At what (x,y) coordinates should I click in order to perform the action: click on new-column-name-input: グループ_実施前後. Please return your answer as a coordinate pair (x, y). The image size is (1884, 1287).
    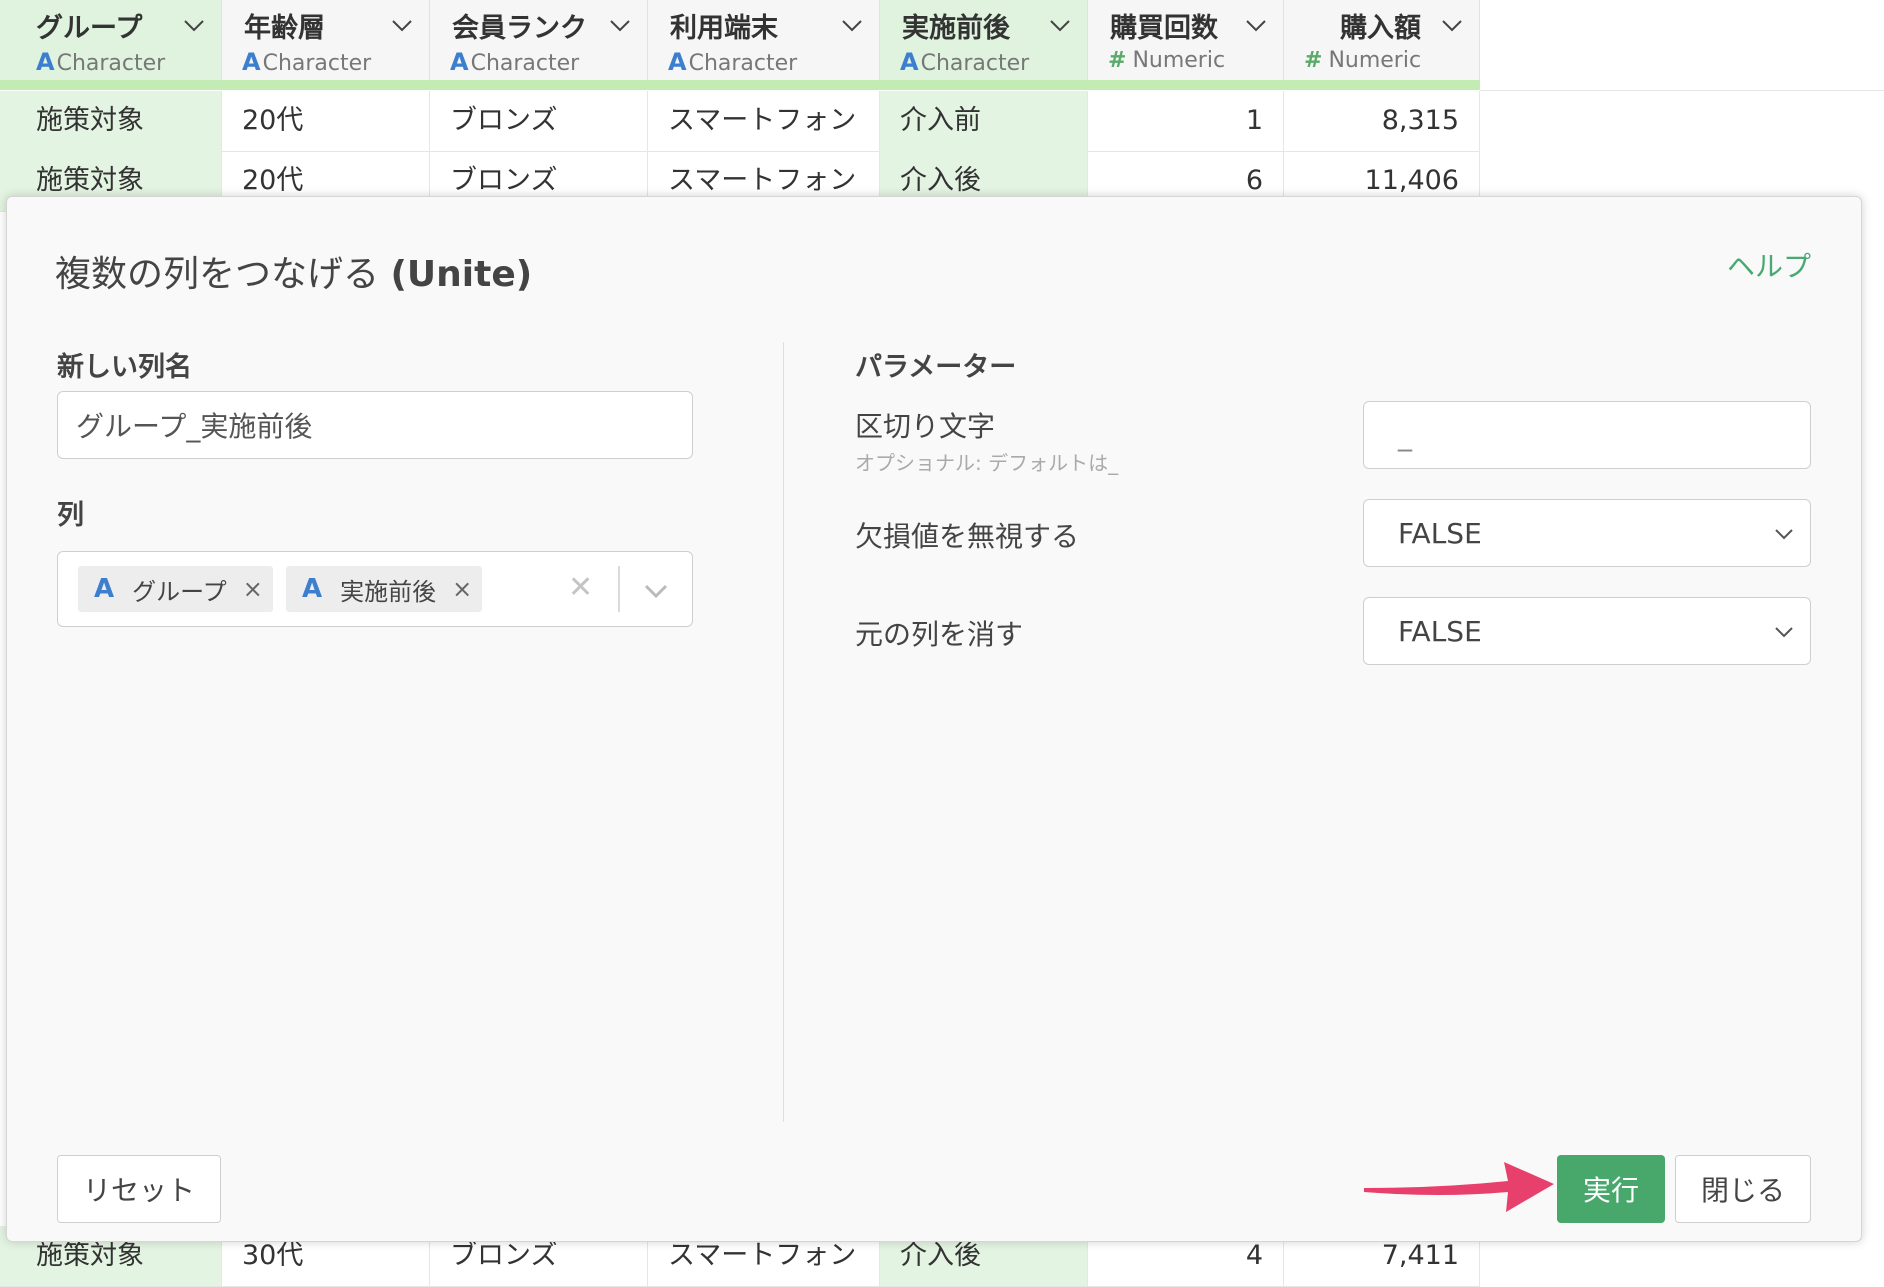
    Looking at the image, I should click on (375, 425).